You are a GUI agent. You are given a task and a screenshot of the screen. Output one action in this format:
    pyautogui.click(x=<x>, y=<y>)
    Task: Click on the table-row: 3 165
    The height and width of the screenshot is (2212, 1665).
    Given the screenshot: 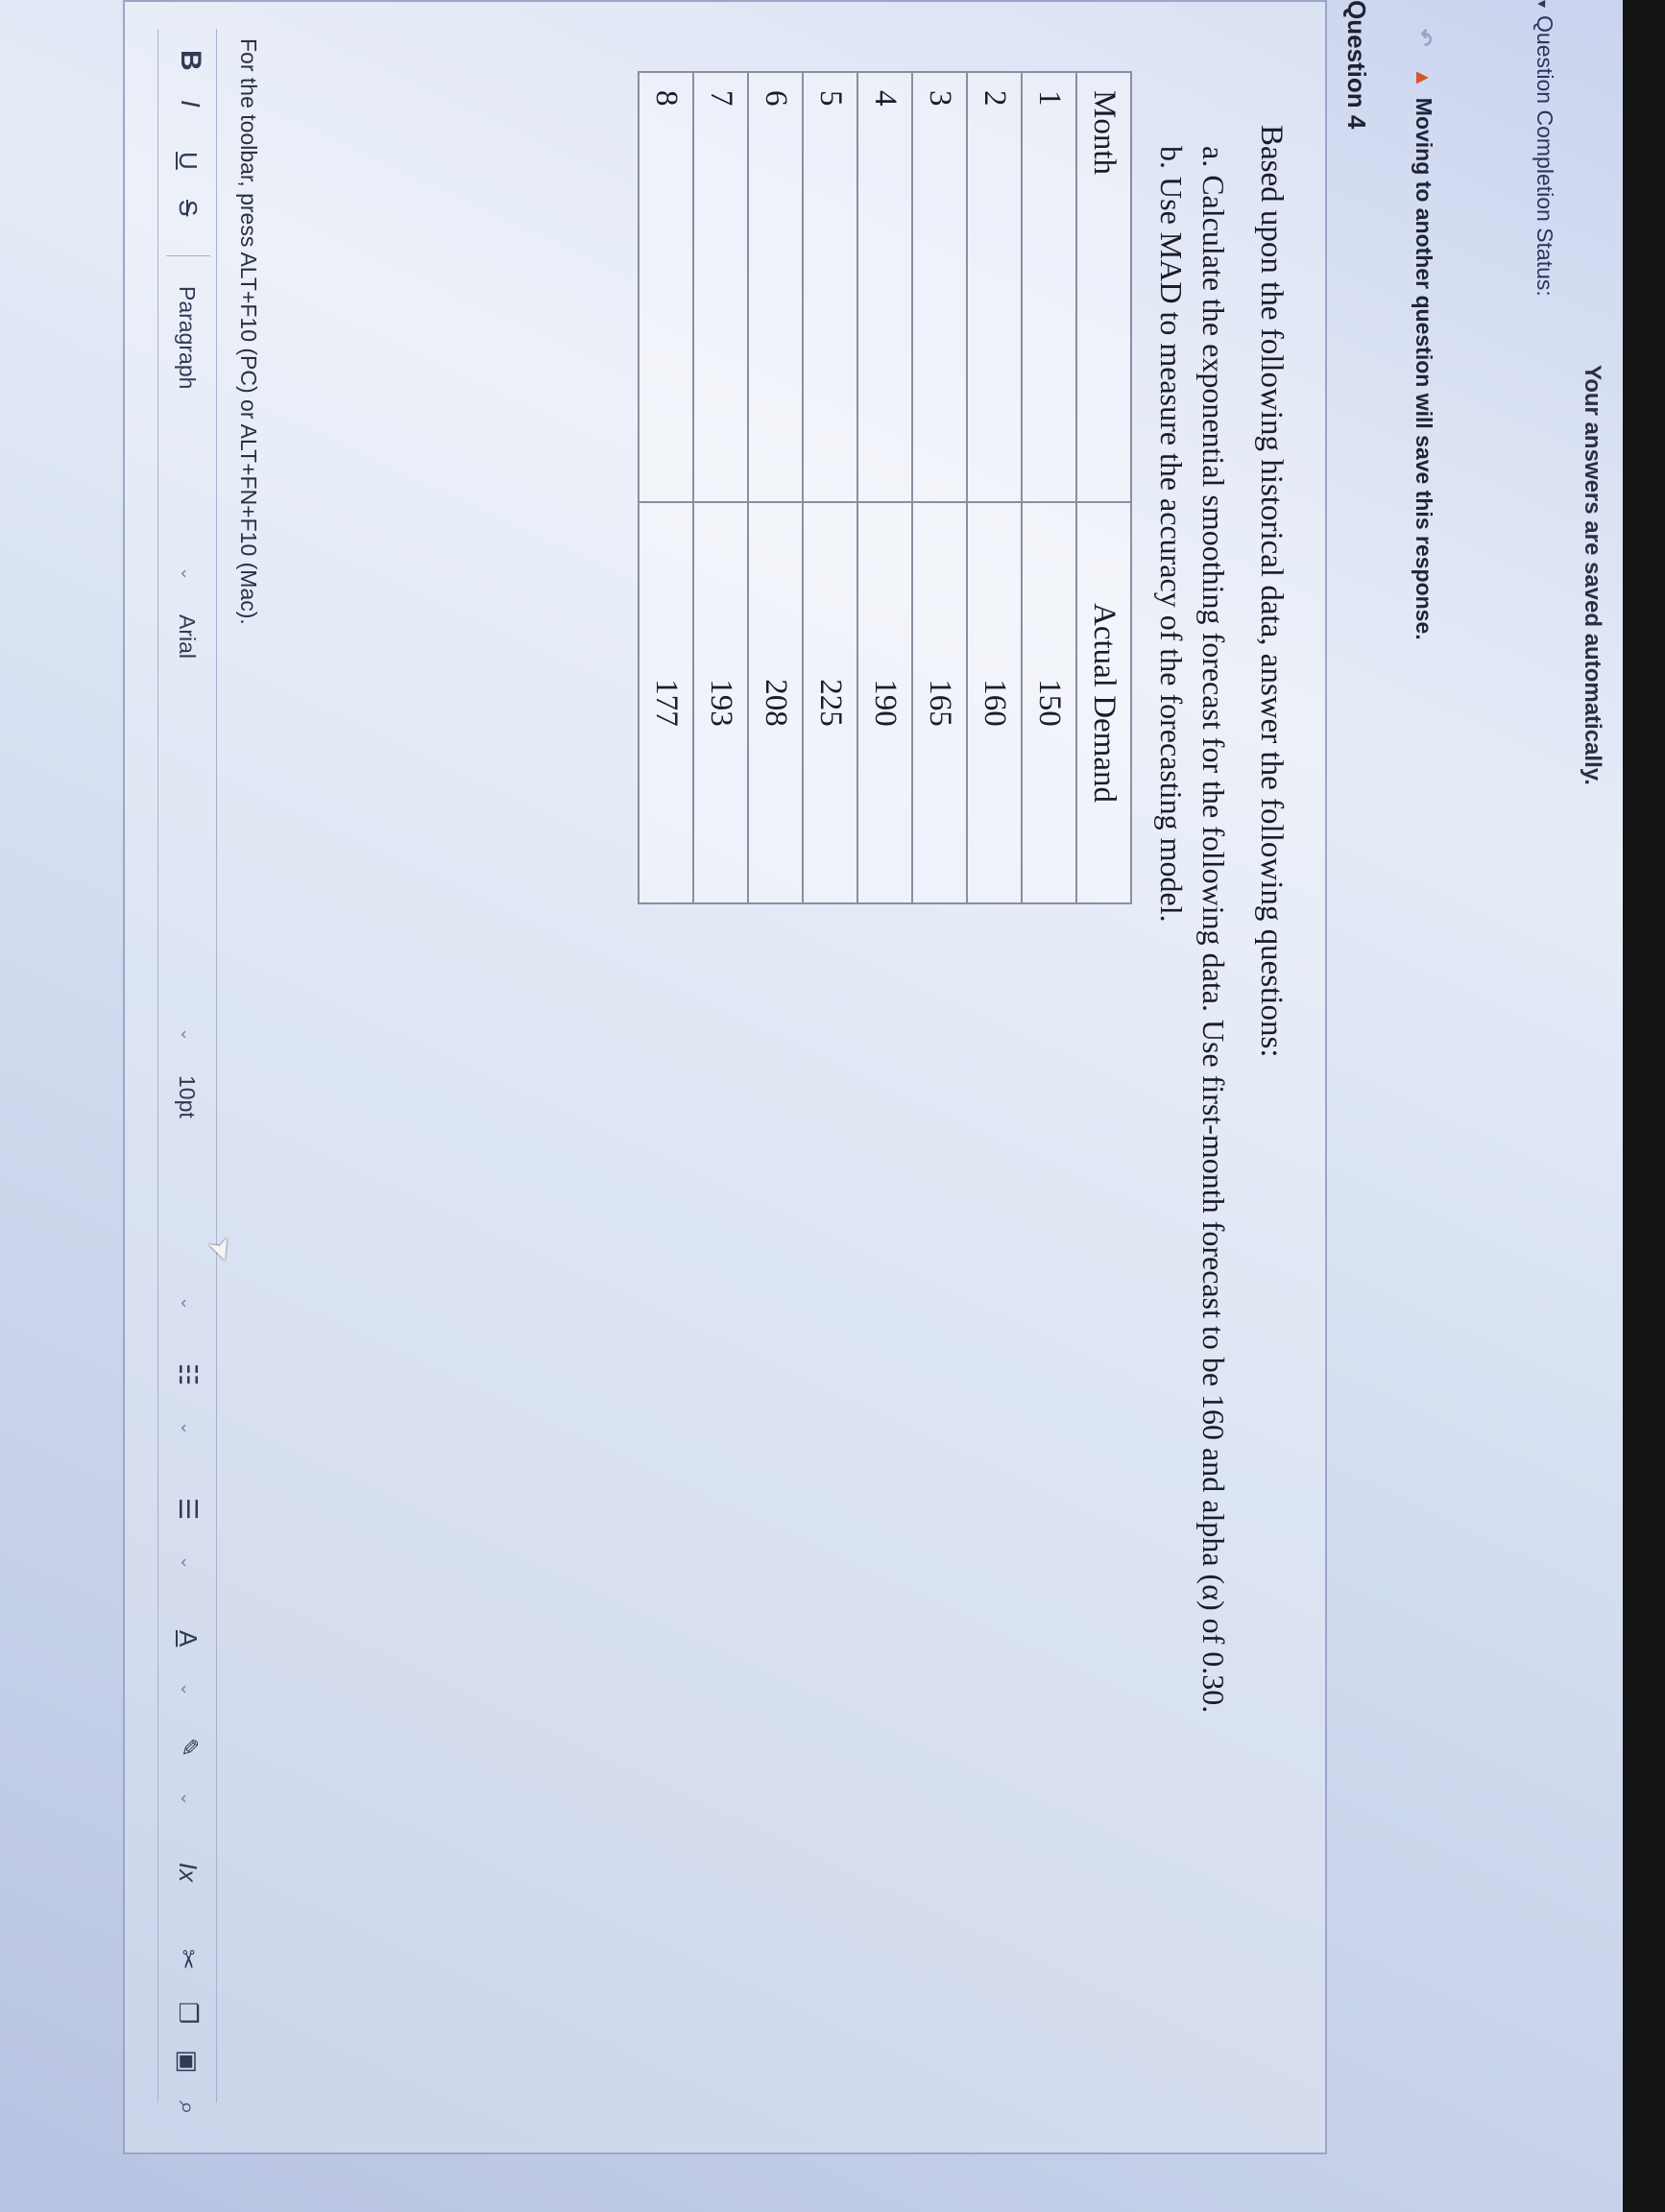 What is the action you would take?
    pyautogui.click(x=939, y=487)
    